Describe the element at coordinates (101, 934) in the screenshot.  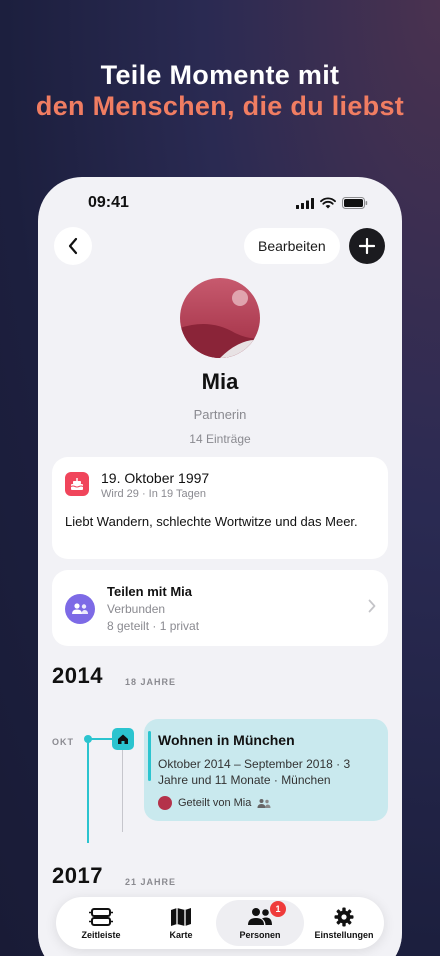
I see `tab-label: Zeitleiste` at that location.